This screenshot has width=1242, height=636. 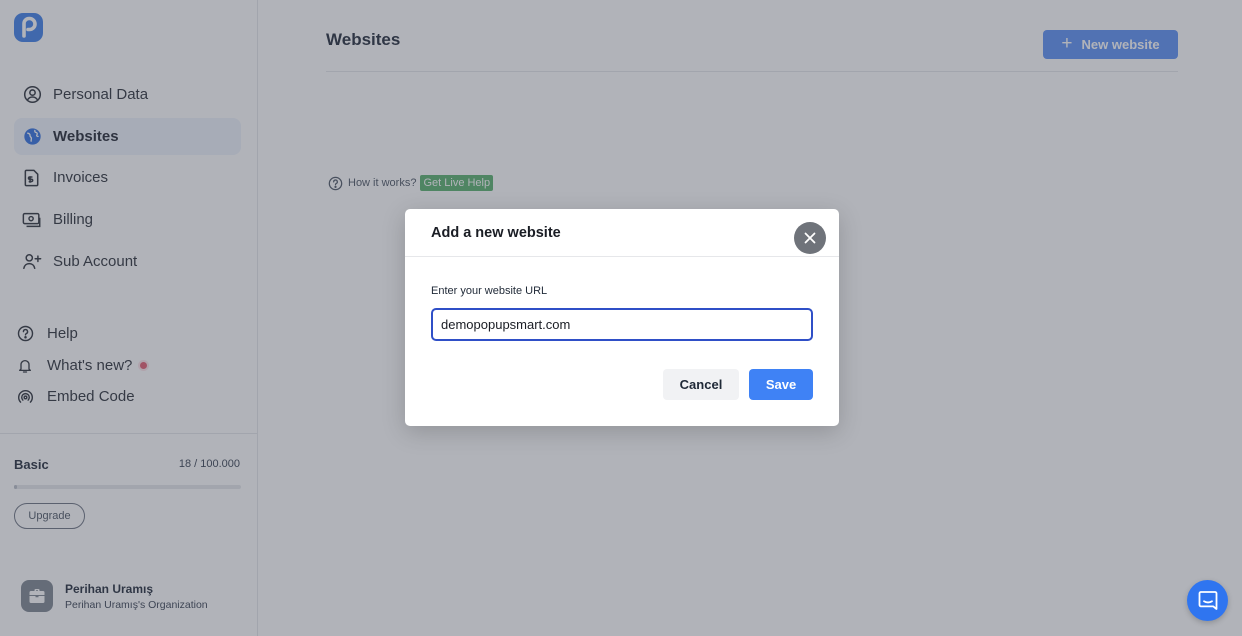 I want to click on modal-title: Add a new website, so click(x=496, y=233).